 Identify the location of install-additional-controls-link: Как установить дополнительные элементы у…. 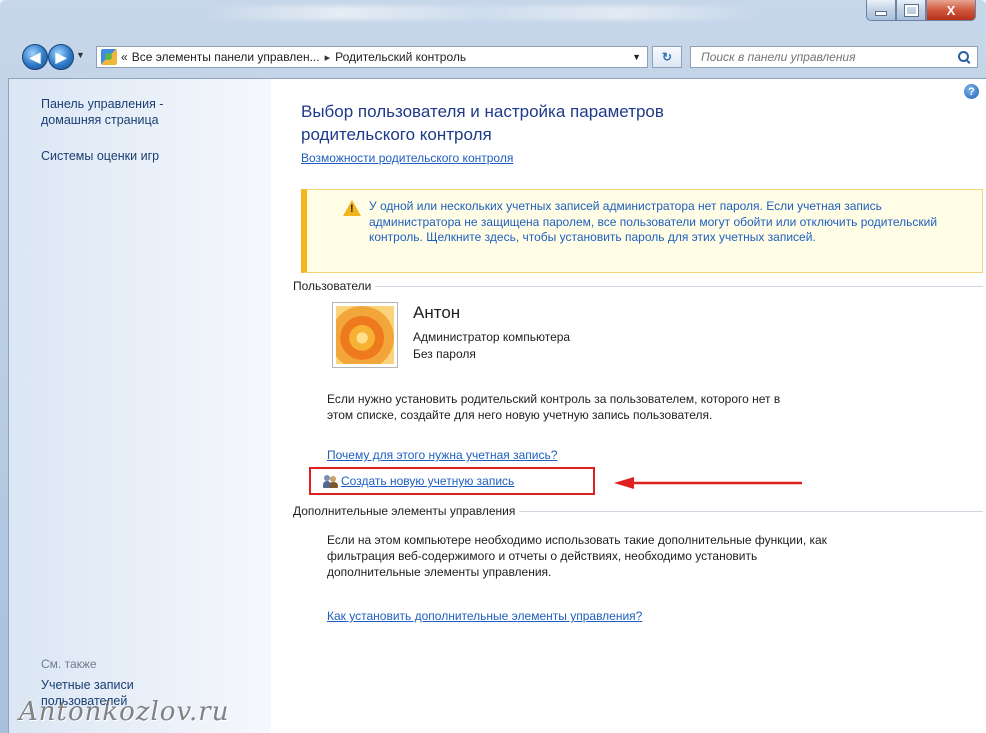
(484, 616).